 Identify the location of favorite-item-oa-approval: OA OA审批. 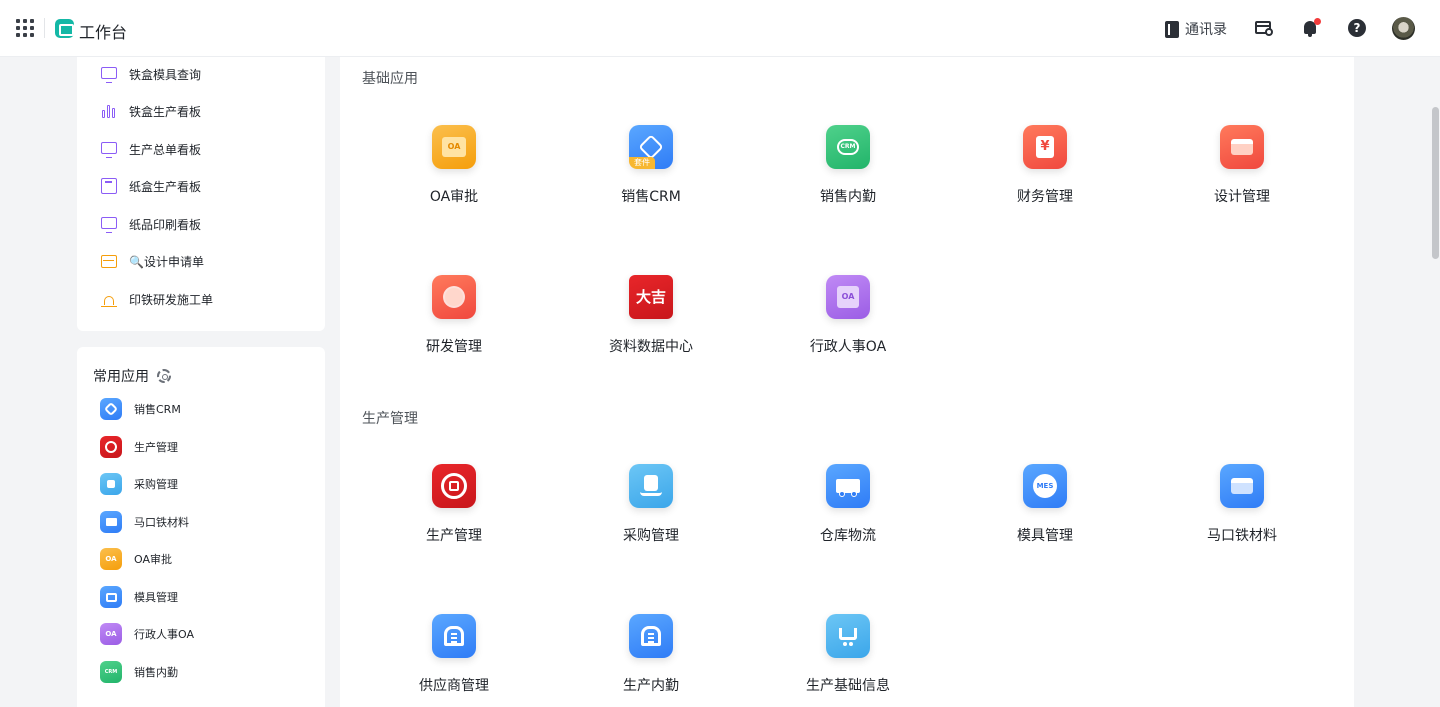
(136, 559).